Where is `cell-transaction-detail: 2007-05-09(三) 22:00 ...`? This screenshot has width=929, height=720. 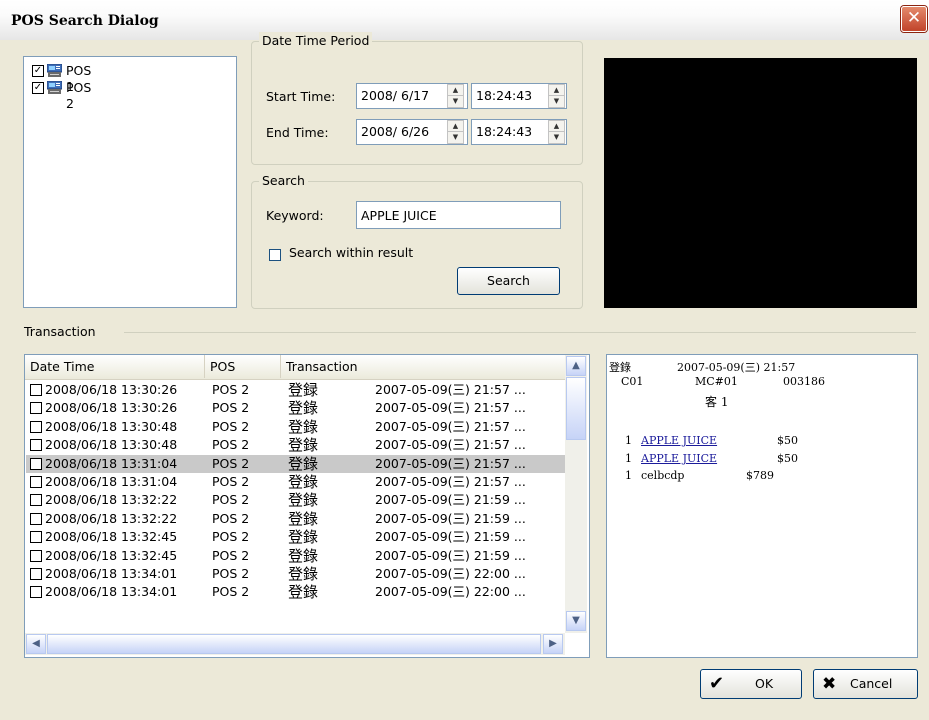
cell-transaction-detail: 2007-05-09(三) 22:00 ... is located at coordinates (450, 573).